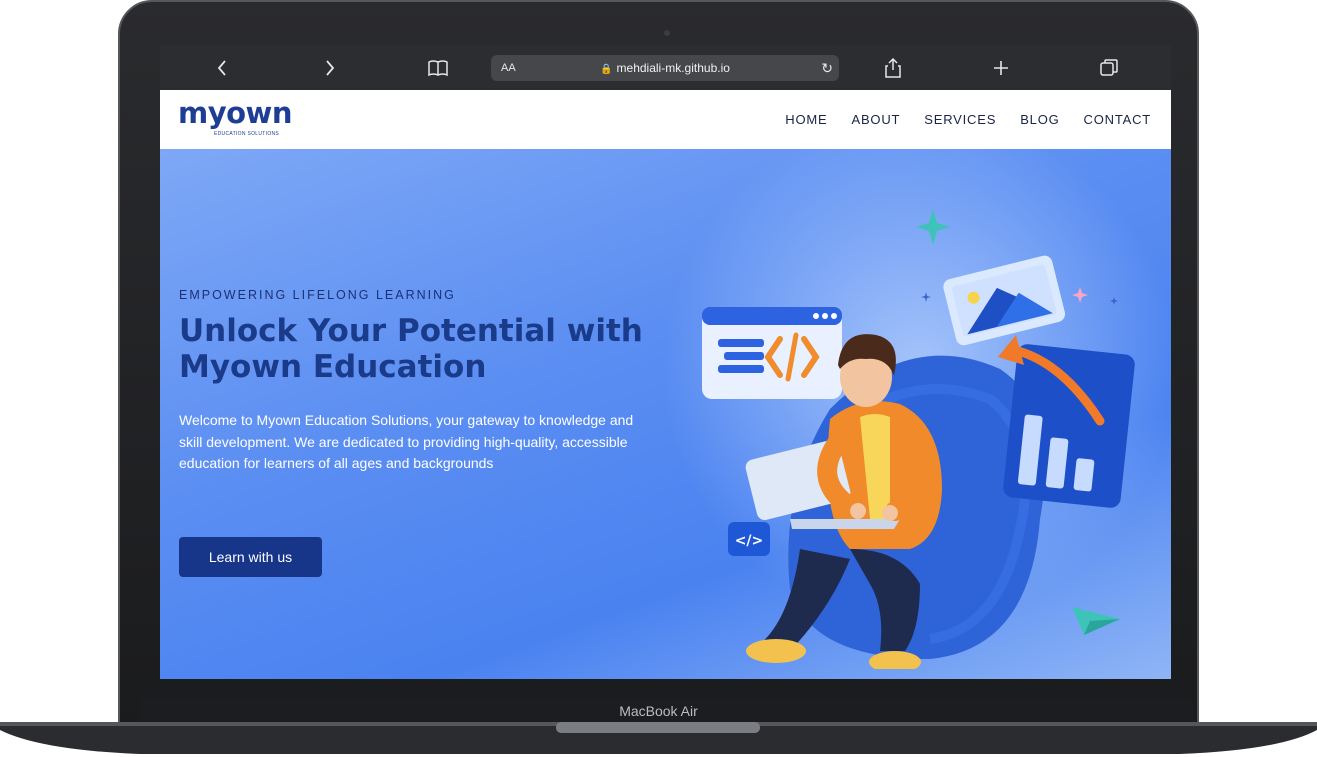  I want to click on url-display: 🔒 mehdiali-mk.github.io, so click(665, 69).